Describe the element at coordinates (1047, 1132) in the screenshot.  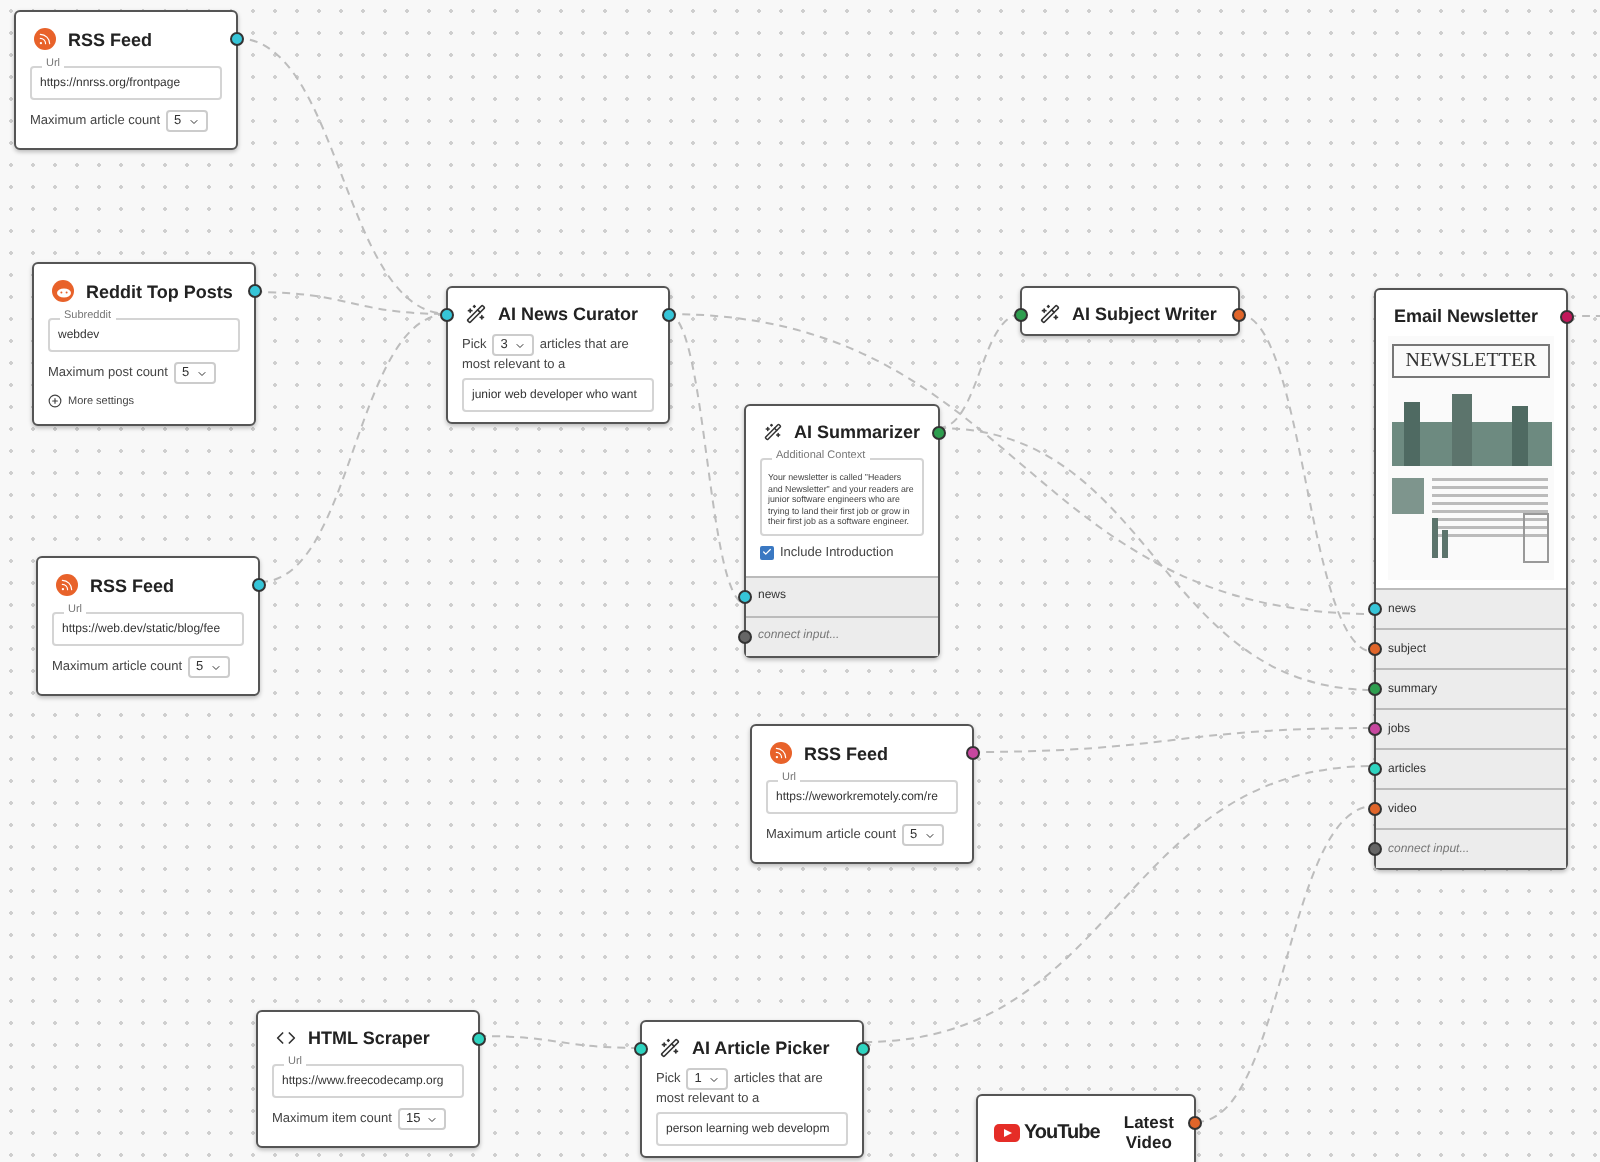
I see `youtube-logo: YouTube` at that location.